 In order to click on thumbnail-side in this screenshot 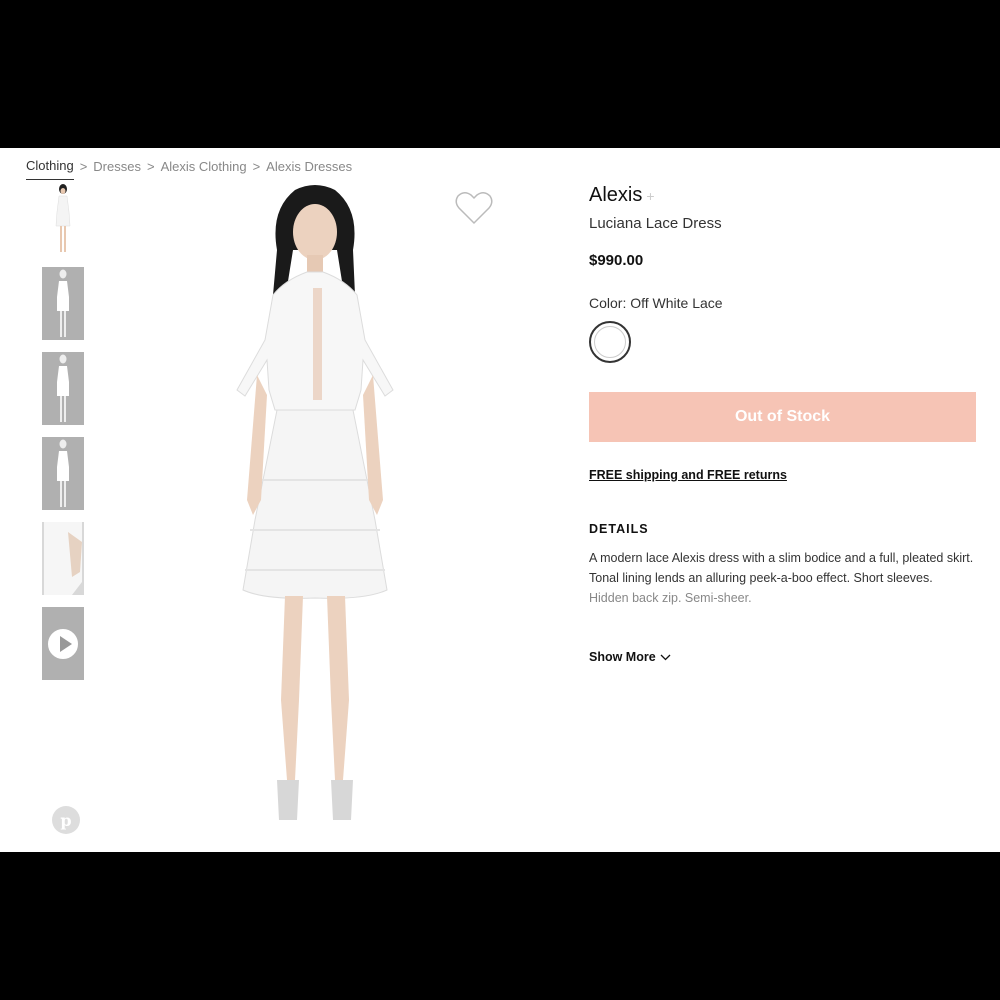, I will do `click(63, 303)`.